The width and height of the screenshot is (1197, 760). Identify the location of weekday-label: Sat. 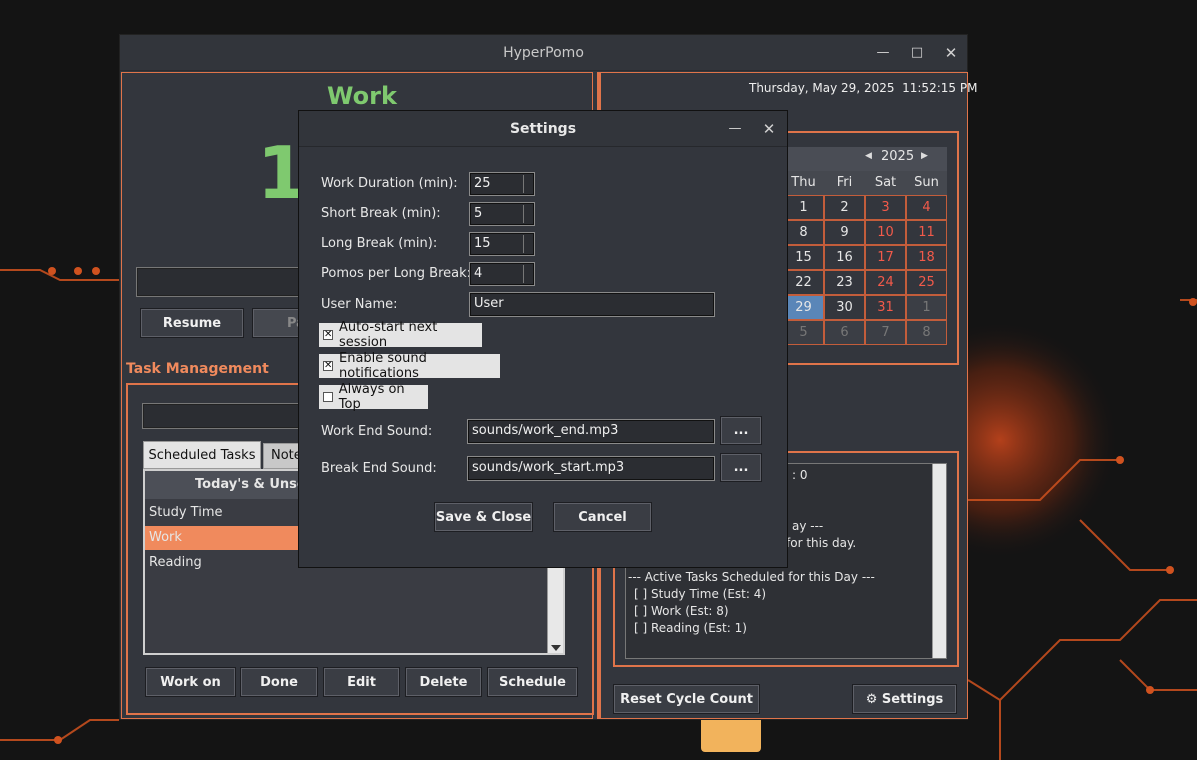
(885, 182).